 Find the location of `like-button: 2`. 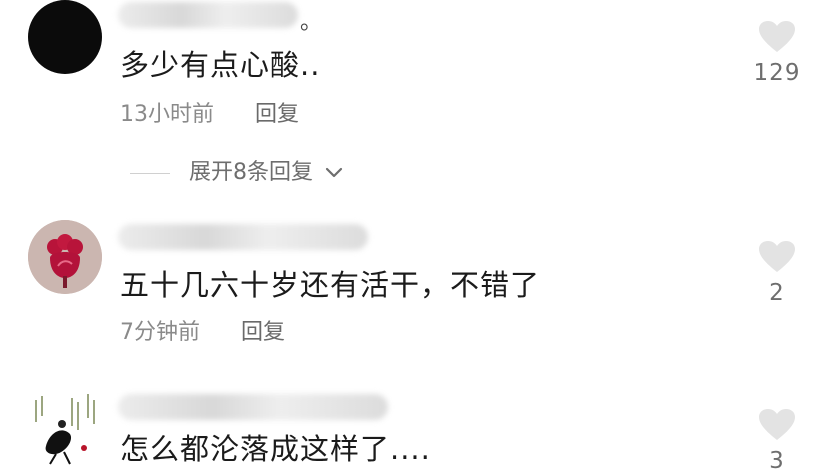

like-button: 2 is located at coordinates (777, 273).